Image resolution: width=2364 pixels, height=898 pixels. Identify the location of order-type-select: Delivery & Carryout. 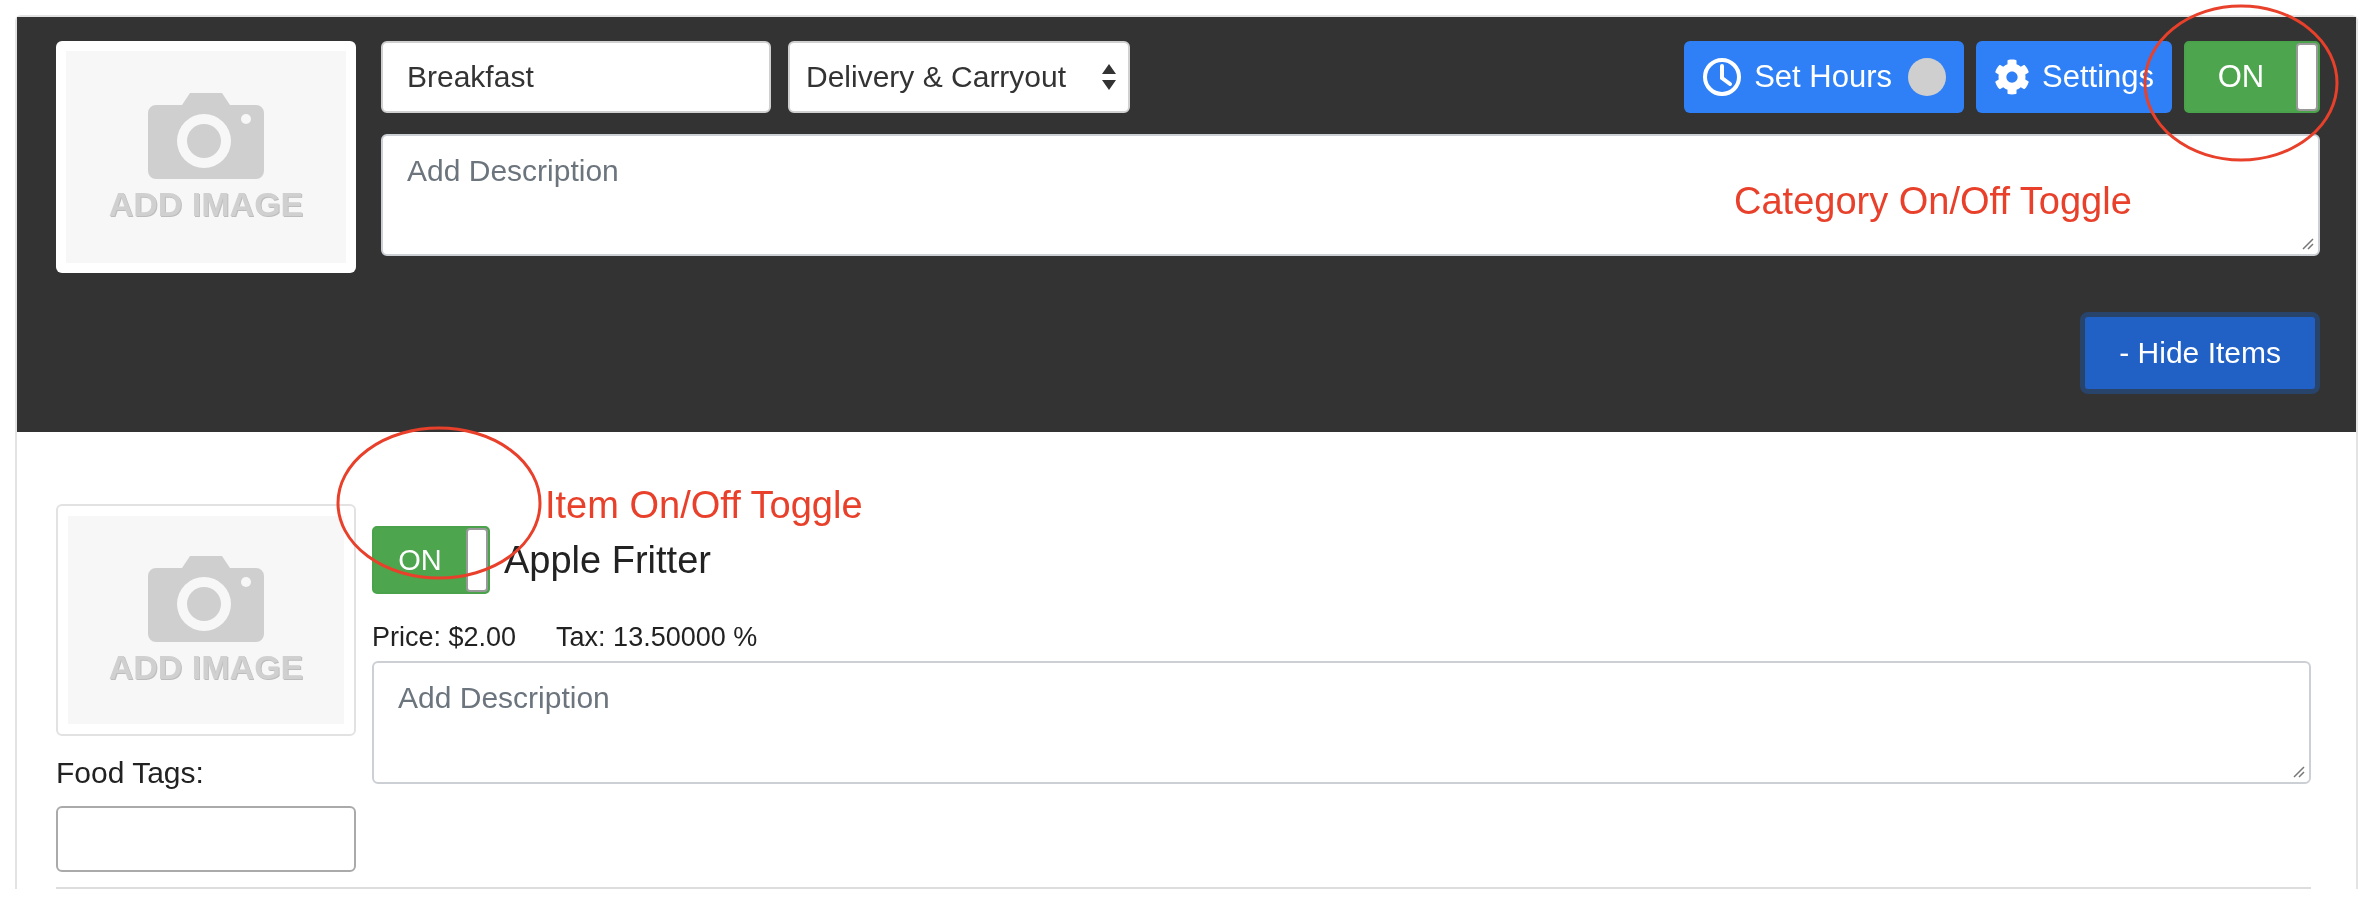
(959, 77).